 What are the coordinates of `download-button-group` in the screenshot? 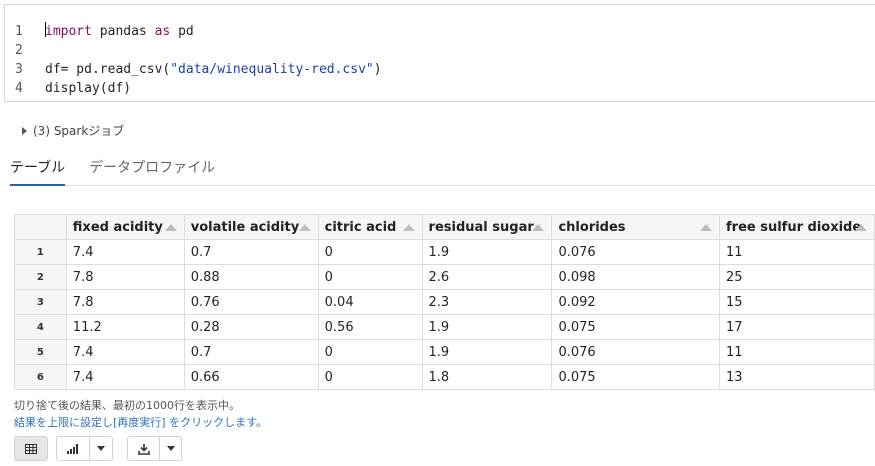 It's located at (154, 448).